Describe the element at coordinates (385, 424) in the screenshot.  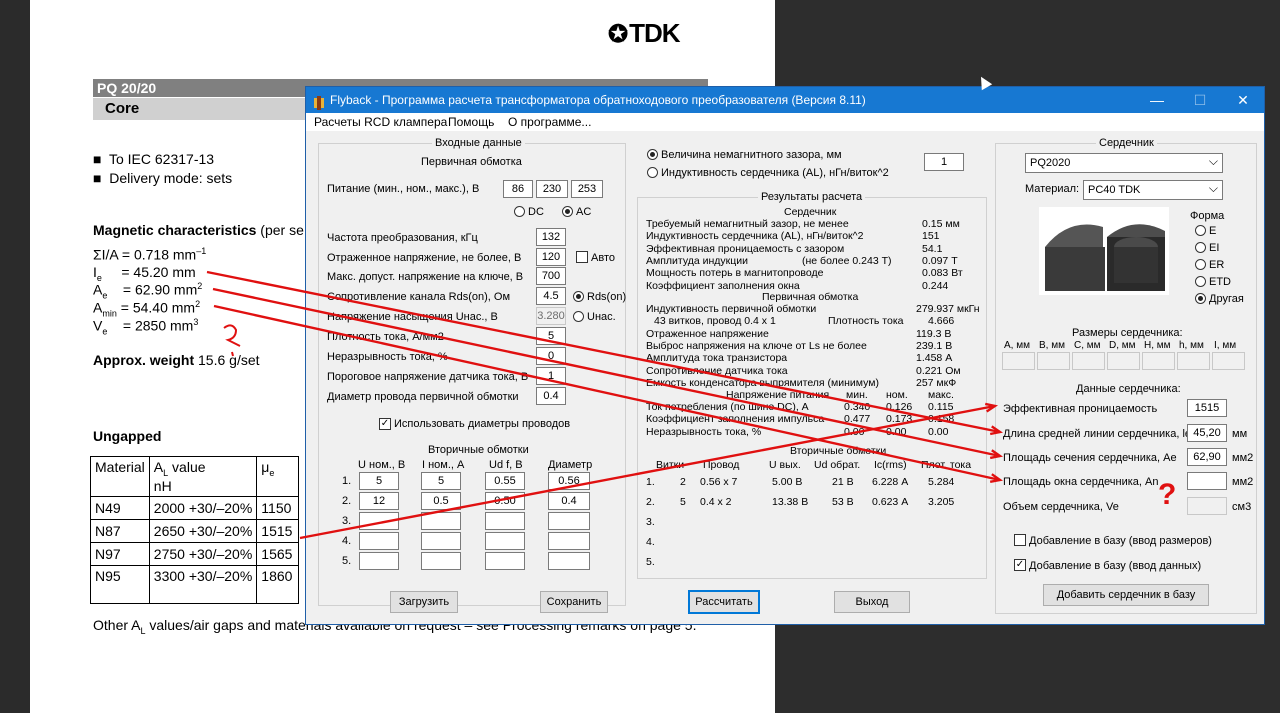
I see `use-diam-checkbox: ✓` at that location.